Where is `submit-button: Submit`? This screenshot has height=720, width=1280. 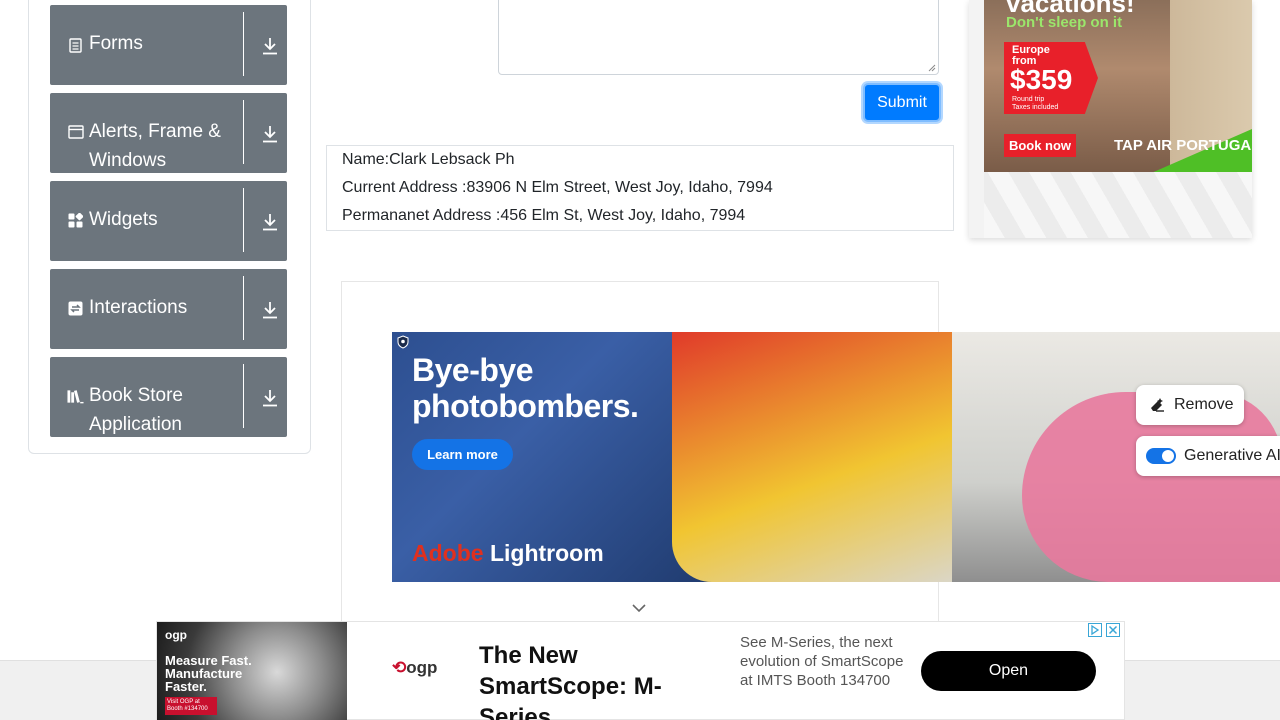
submit-button: Submit is located at coordinates (902, 102).